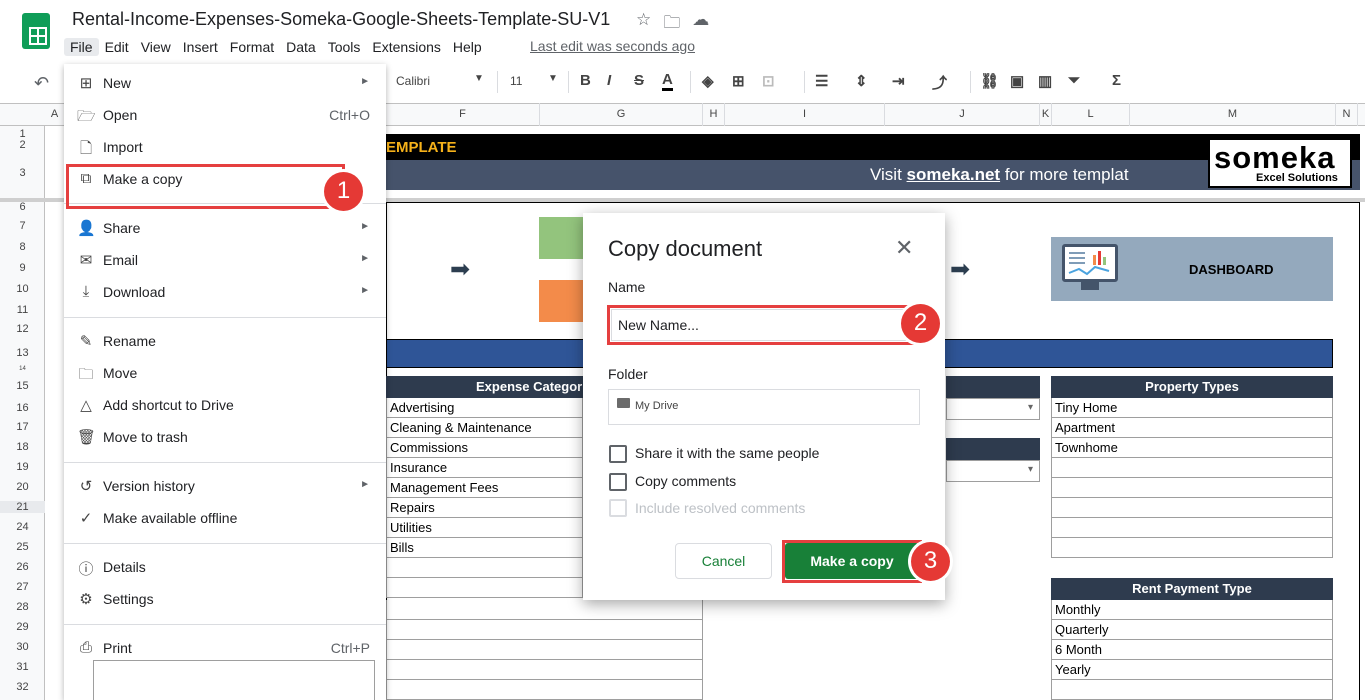 This screenshot has height=700, width=1365. Describe the element at coordinates (467, 47) in the screenshot. I see `menu-help: Help` at that location.